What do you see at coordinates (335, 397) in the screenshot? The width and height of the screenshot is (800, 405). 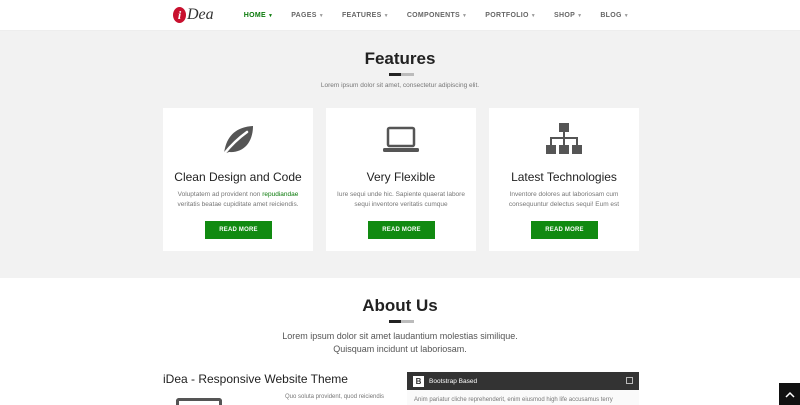 I see `about-small-text: Quo soluta provident, quod reiciendis` at bounding box center [335, 397].